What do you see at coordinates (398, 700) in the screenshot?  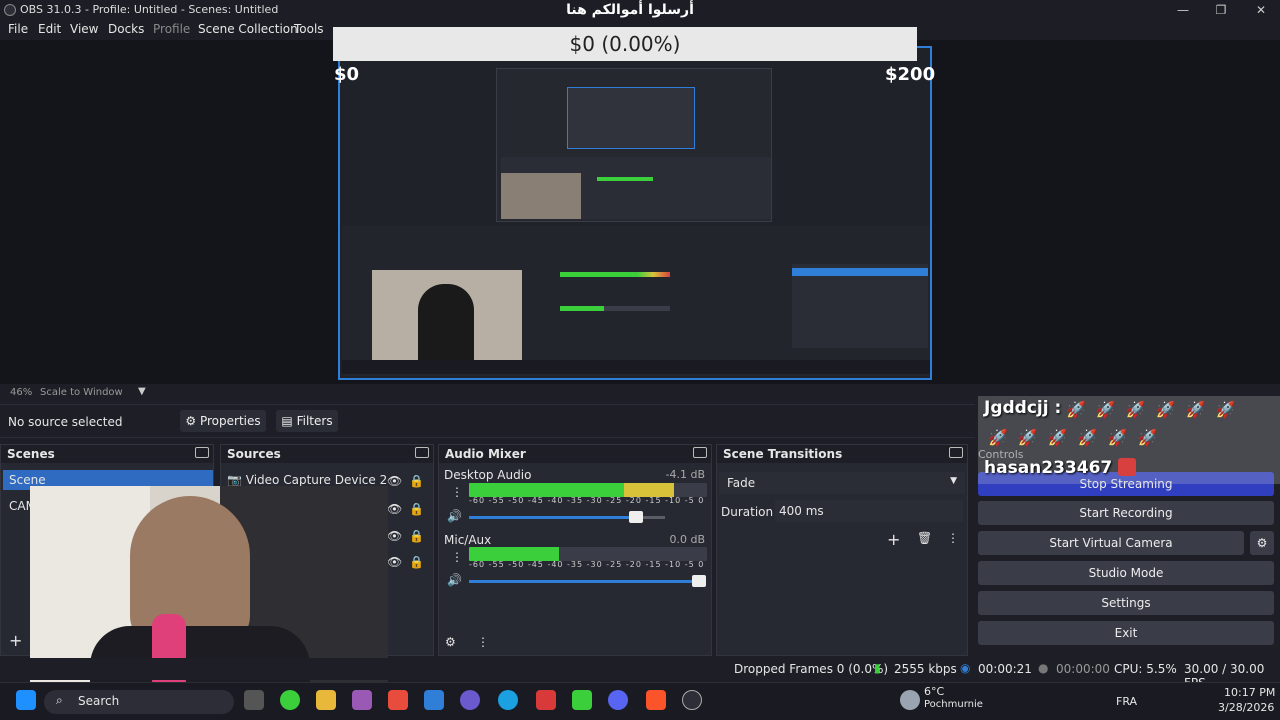 I see `app-icon-red` at bounding box center [398, 700].